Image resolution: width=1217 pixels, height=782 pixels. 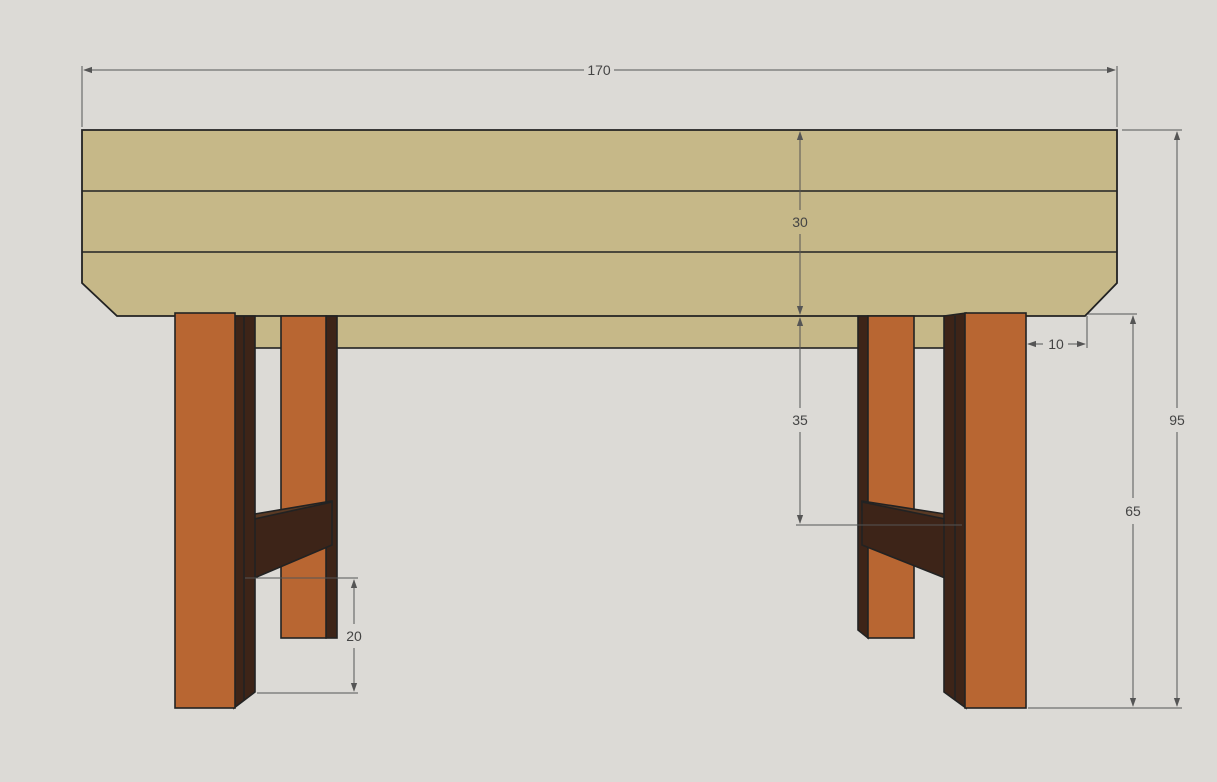 I want to click on stretcher-height-label: 35, so click(x=800, y=420).